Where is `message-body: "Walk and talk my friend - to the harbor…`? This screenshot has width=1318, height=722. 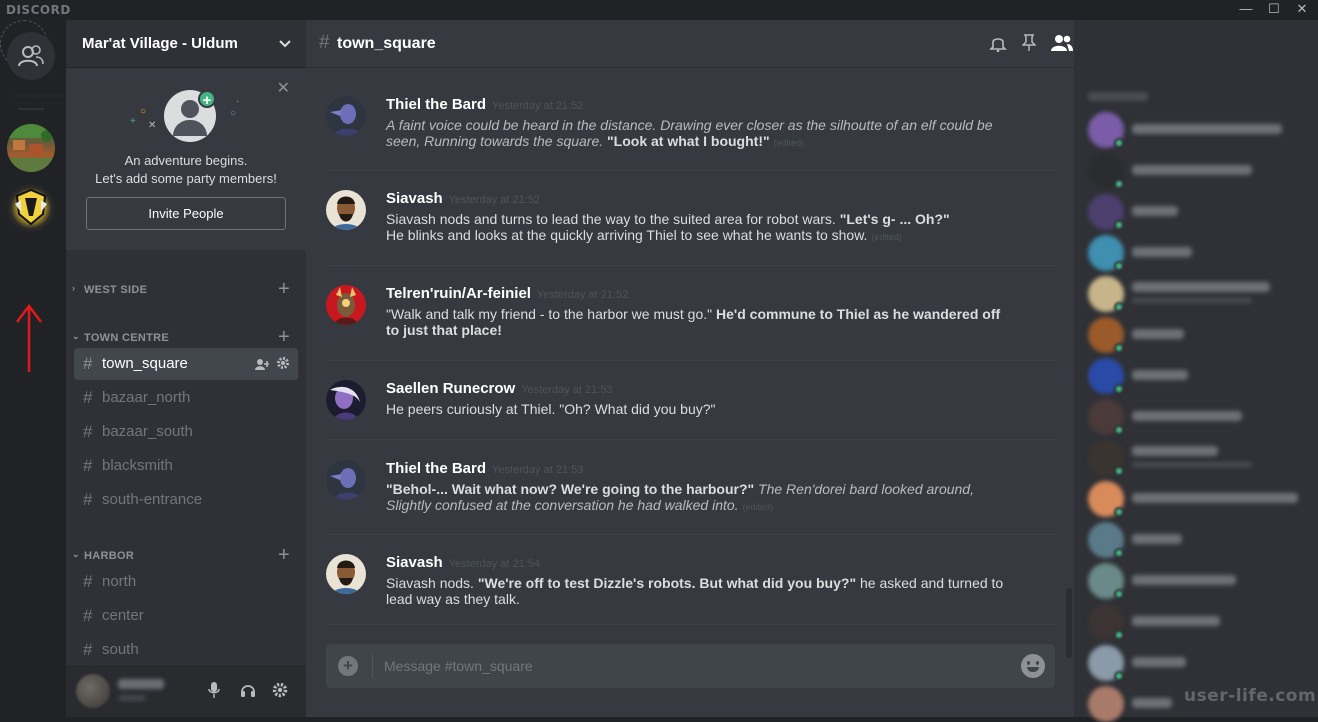
message-body: "Walk and talk my friend - to the harbor… is located at coordinates (696, 322).